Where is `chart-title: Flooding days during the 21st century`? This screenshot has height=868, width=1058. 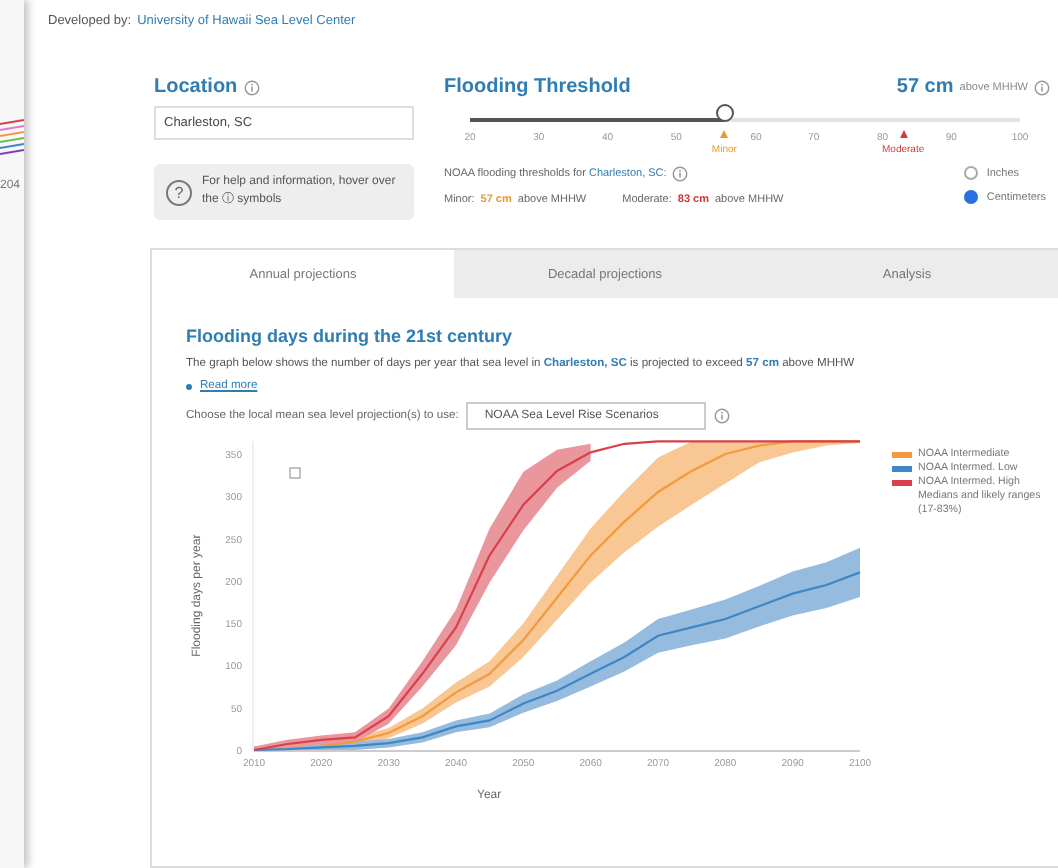
chart-title: Flooding days during the 21st century is located at coordinates (350, 336).